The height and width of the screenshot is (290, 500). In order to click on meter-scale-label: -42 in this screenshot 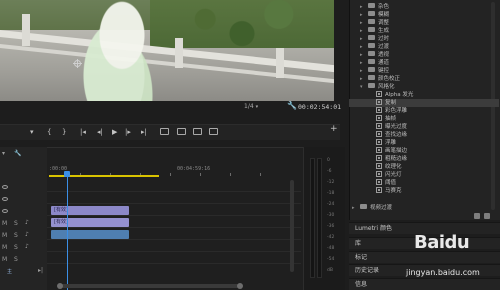, I will do `click(331, 237)`.